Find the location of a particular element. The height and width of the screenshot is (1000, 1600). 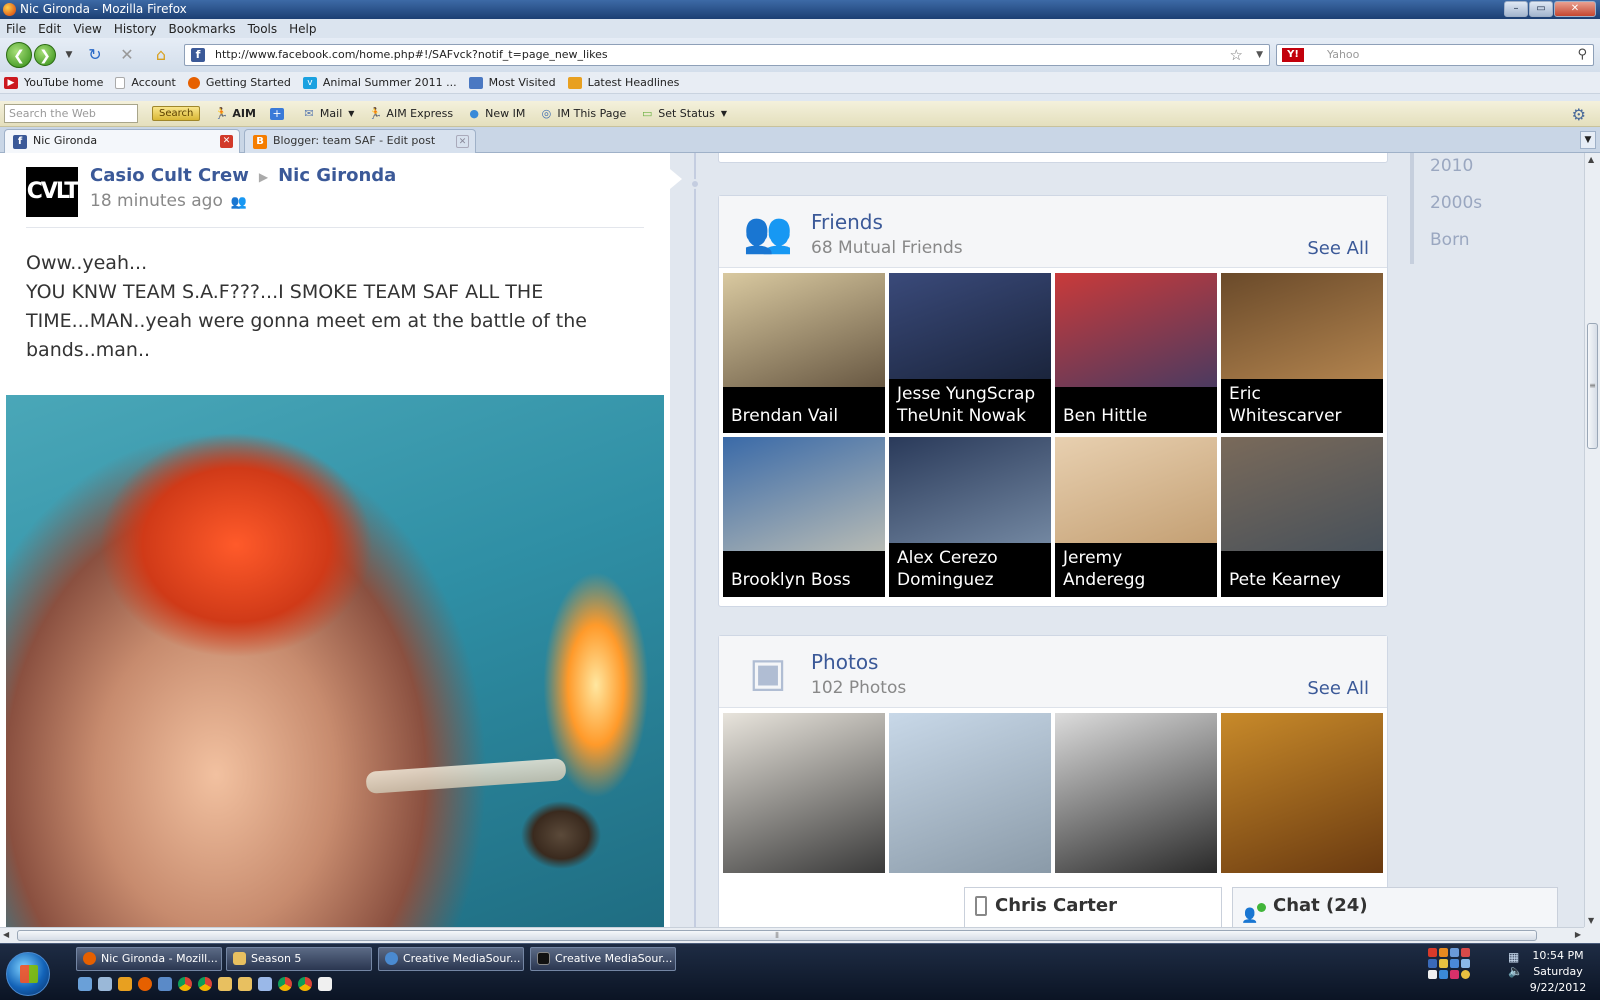

bookmark-youtube-home: ▶ YouTube home is located at coordinates (53, 82).